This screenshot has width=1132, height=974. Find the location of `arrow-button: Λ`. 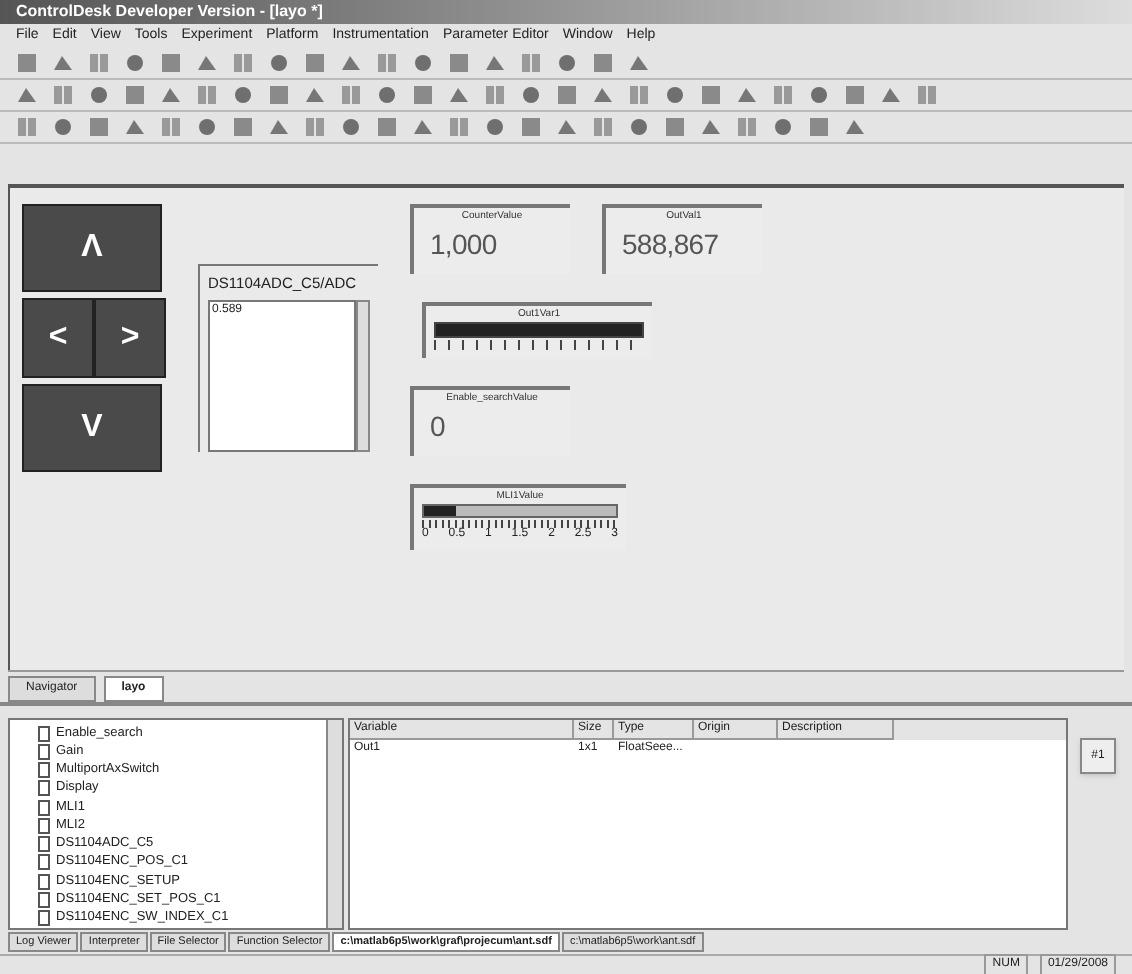

arrow-button: Λ is located at coordinates (92, 248).